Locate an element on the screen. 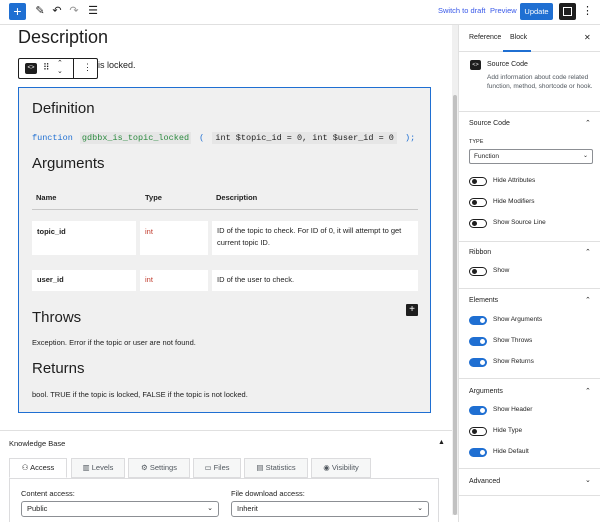 Image resolution: width=600 pixels, height=522 pixels. panel-title-advanced: Advanced is located at coordinates (484, 481).